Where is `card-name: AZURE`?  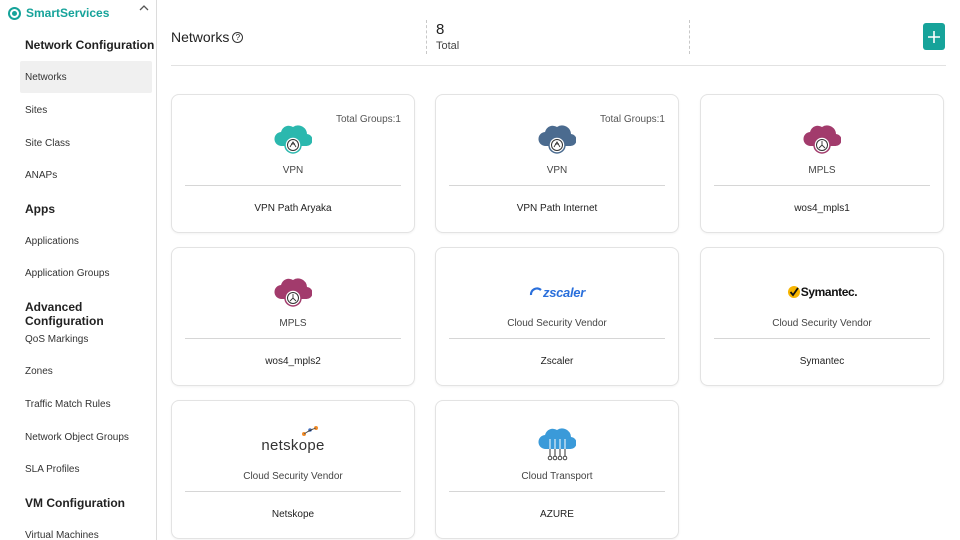
card-name: AZURE is located at coordinates (557, 514).